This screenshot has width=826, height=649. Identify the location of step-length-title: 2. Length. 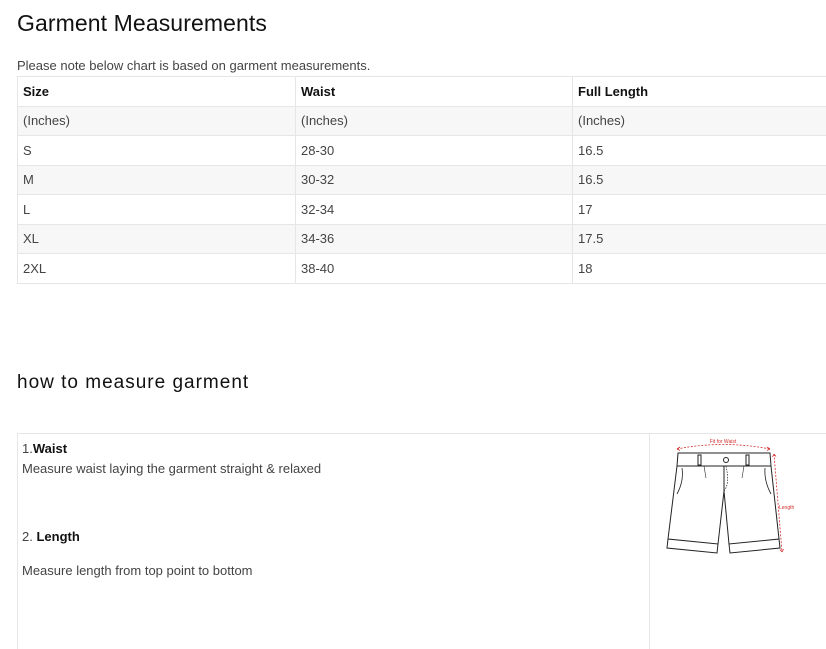
(51, 536).